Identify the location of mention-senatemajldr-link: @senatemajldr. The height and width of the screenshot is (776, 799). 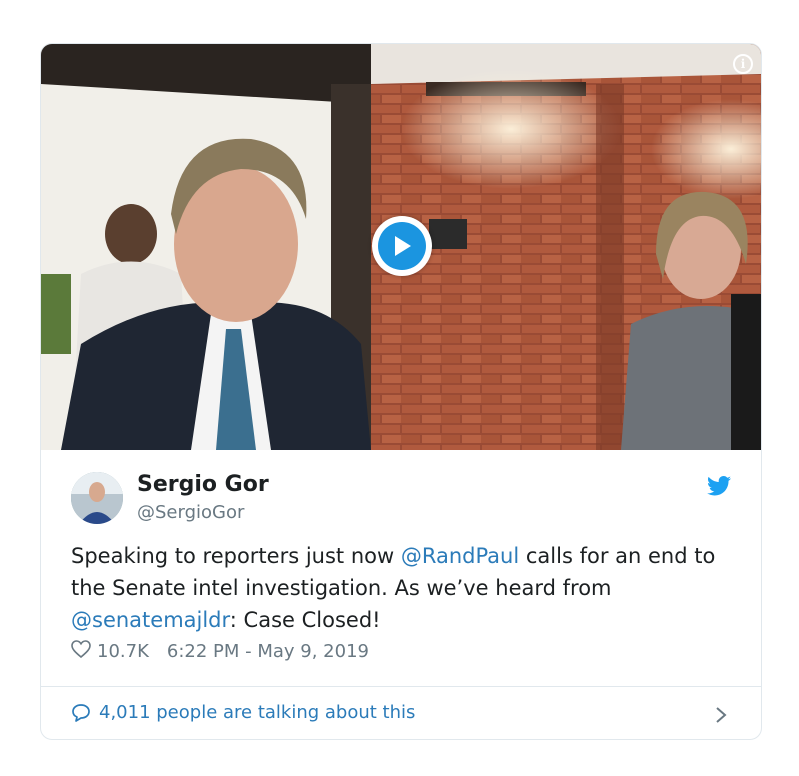
(150, 620).